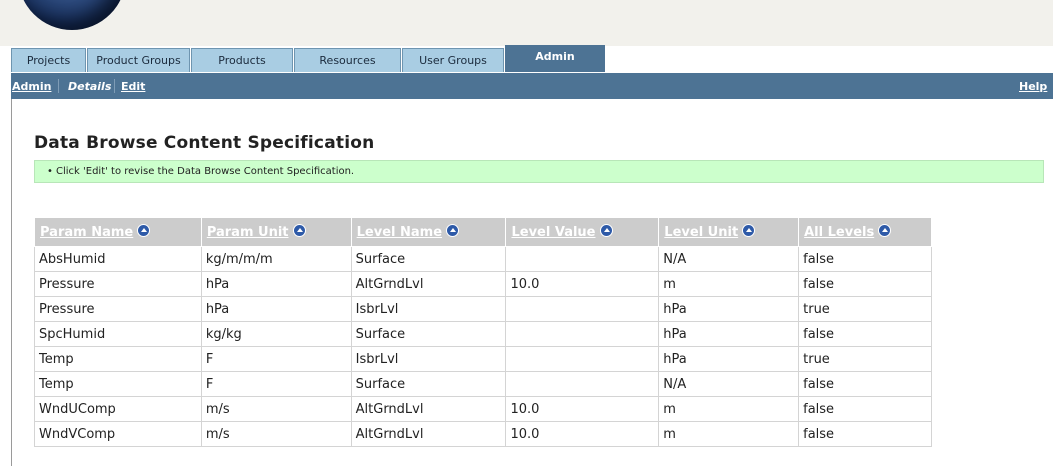 This screenshot has width=1053, height=466. I want to click on param-name-cell: AbsHumid, so click(118, 259).